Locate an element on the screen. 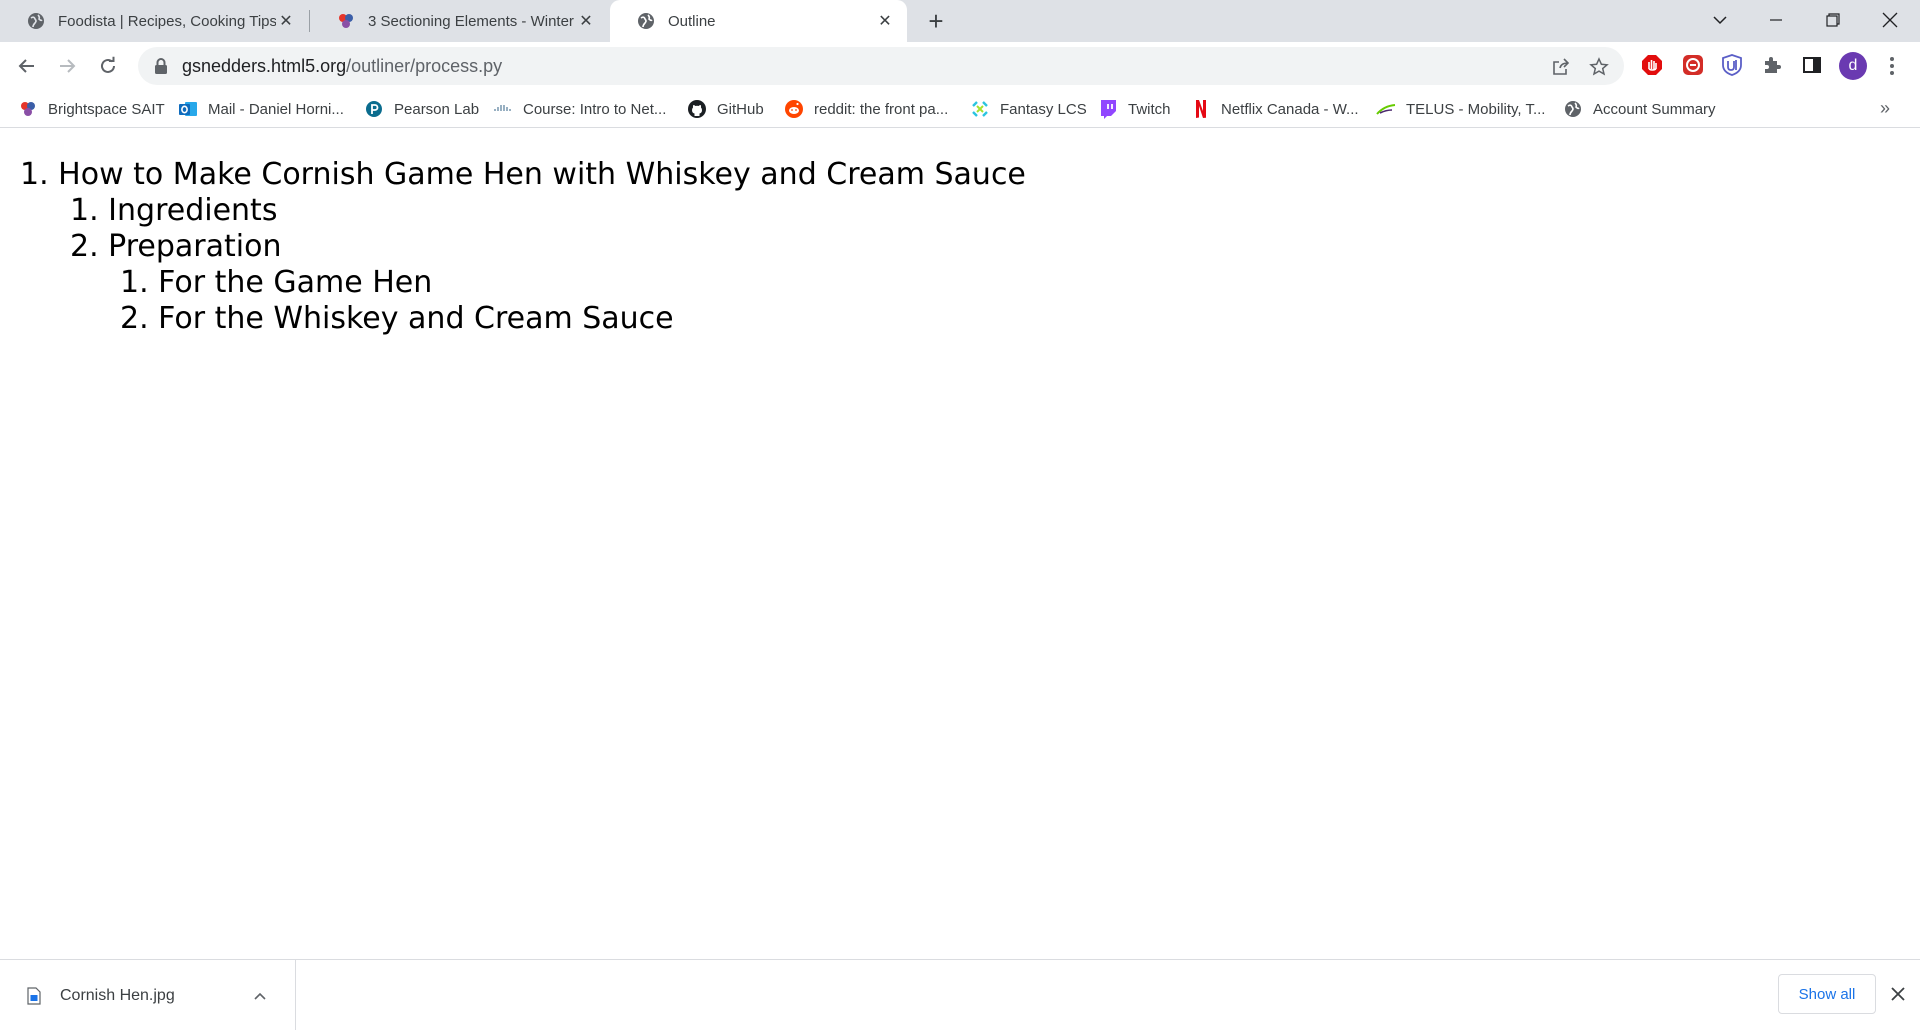 The height and width of the screenshot is (1030, 1920). outlook-icon is located at coordinates (188, 109).